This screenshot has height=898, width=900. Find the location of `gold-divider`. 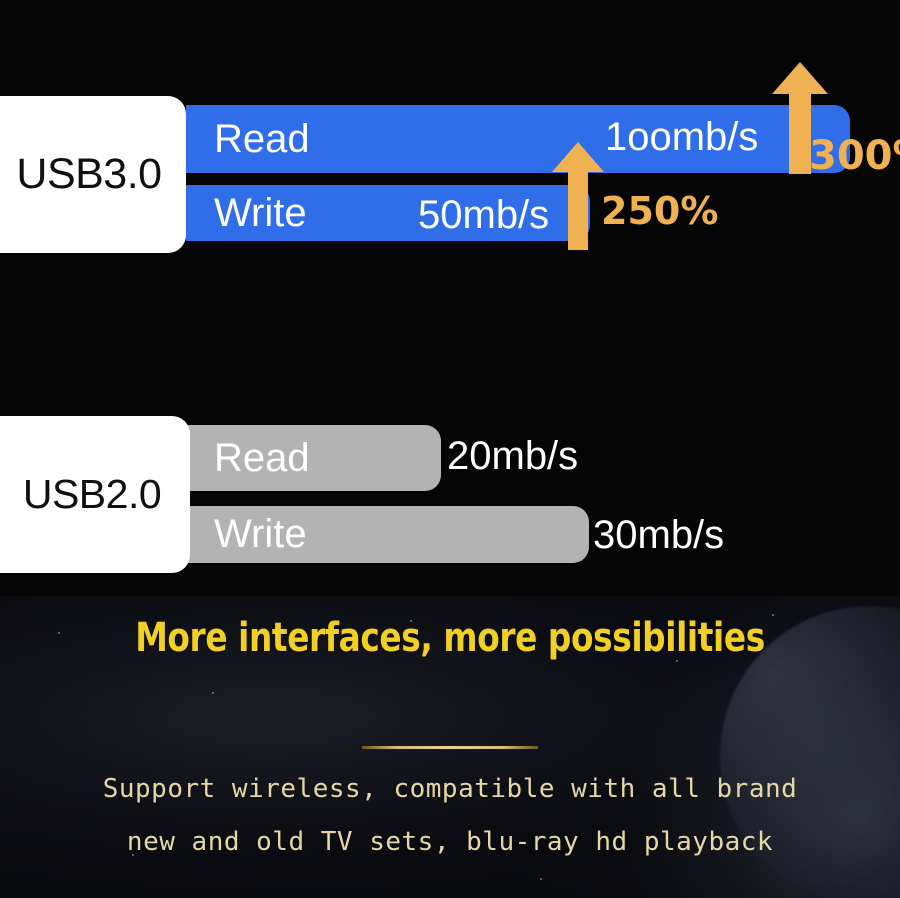

gold-divider is located at coordinates (450, 747).